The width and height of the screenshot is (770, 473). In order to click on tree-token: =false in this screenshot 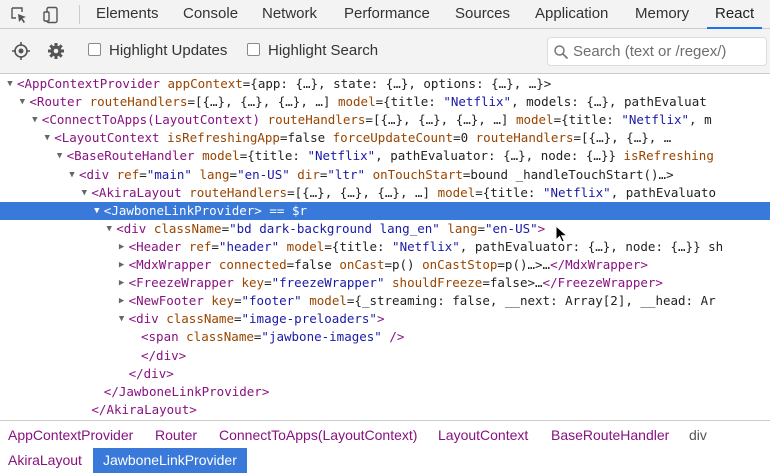, I will do `click(306, 138)`.